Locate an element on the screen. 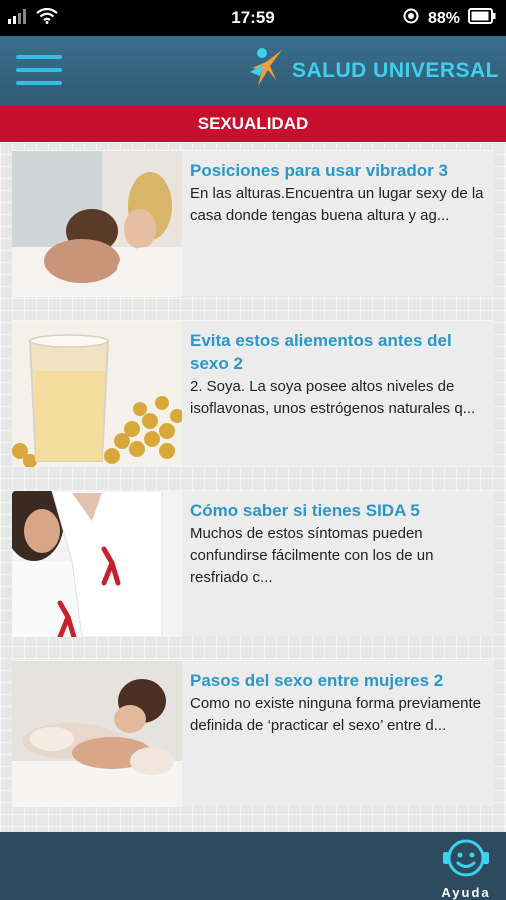 Image resolution: width=506 pixels, height=900 pixels. runner-icon is located at coordinates (268, 71).